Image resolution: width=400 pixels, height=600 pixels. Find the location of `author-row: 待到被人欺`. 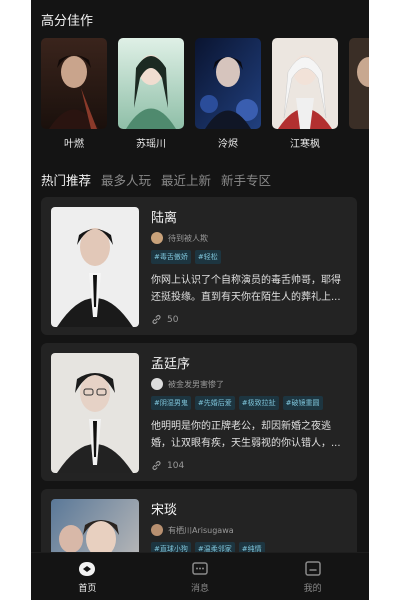

author-row: 待到被人欺 is located at coordinates (249, 238).